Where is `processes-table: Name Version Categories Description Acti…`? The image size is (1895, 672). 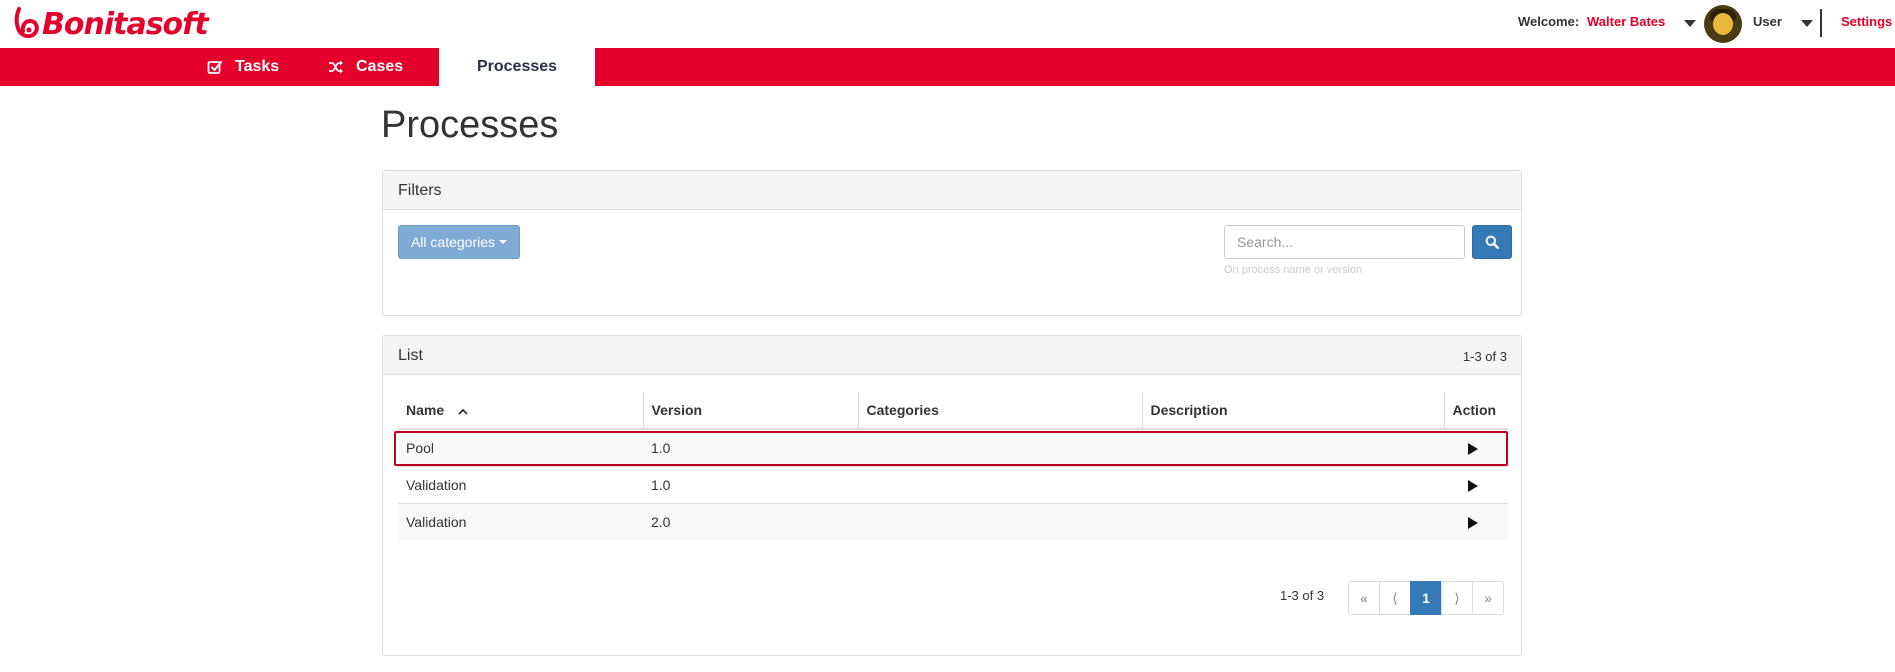 processes-table: Name Version Categories Description Acti… is located at coordinates (953, 466).